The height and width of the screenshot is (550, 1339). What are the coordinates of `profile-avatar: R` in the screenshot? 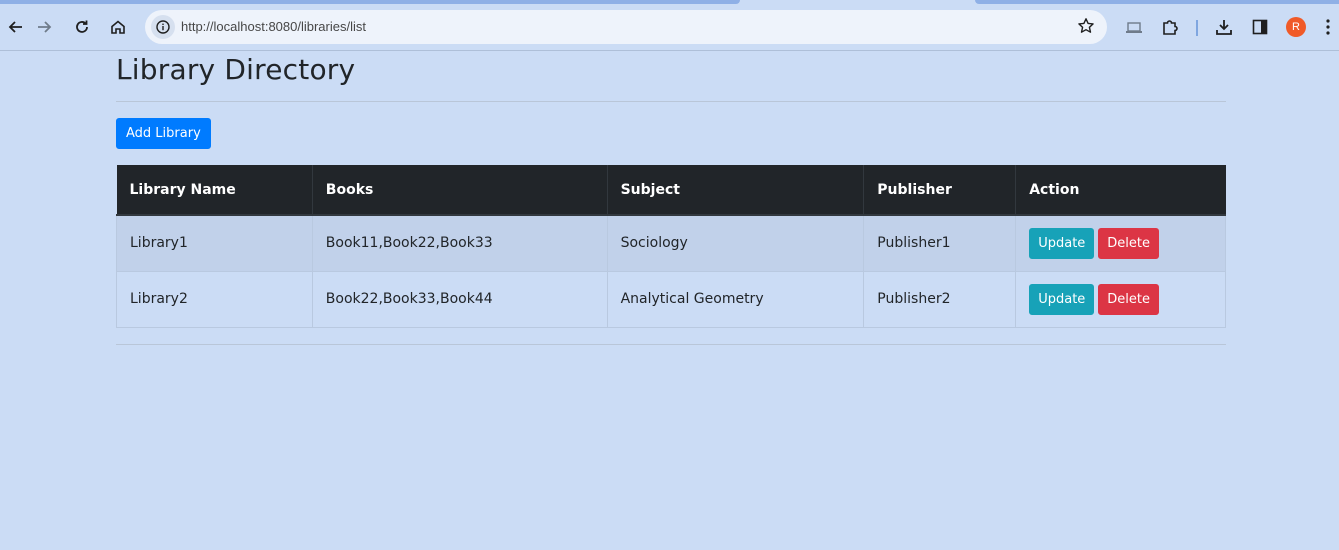 It's located at (1296, 27).